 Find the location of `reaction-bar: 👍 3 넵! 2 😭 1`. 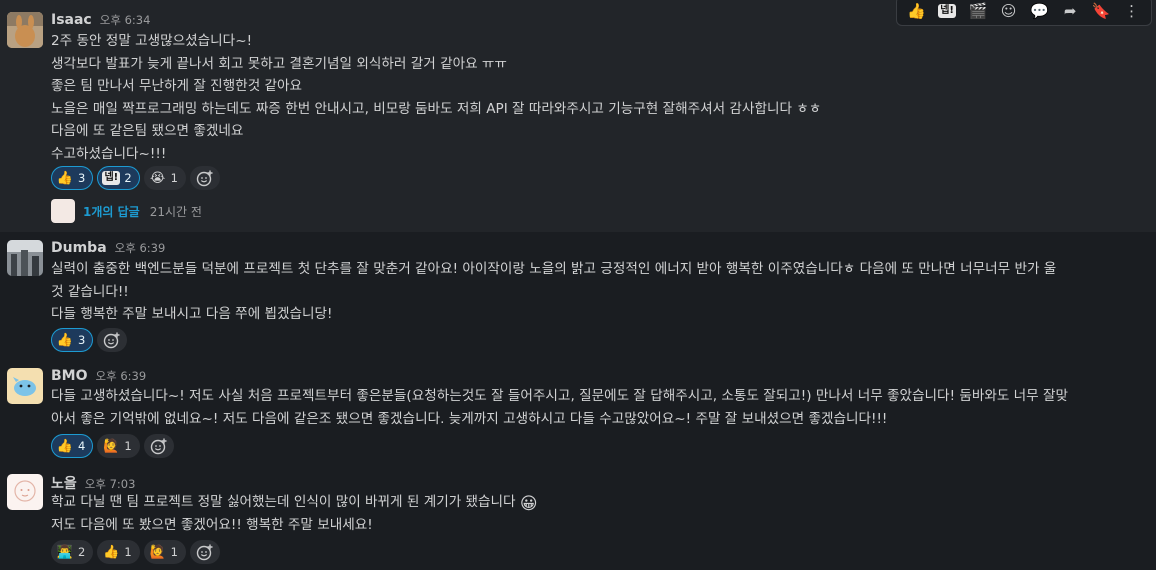

reaction-bar: 👍 3 넵! 2 😭 1 is located at coordinates (135, 178).